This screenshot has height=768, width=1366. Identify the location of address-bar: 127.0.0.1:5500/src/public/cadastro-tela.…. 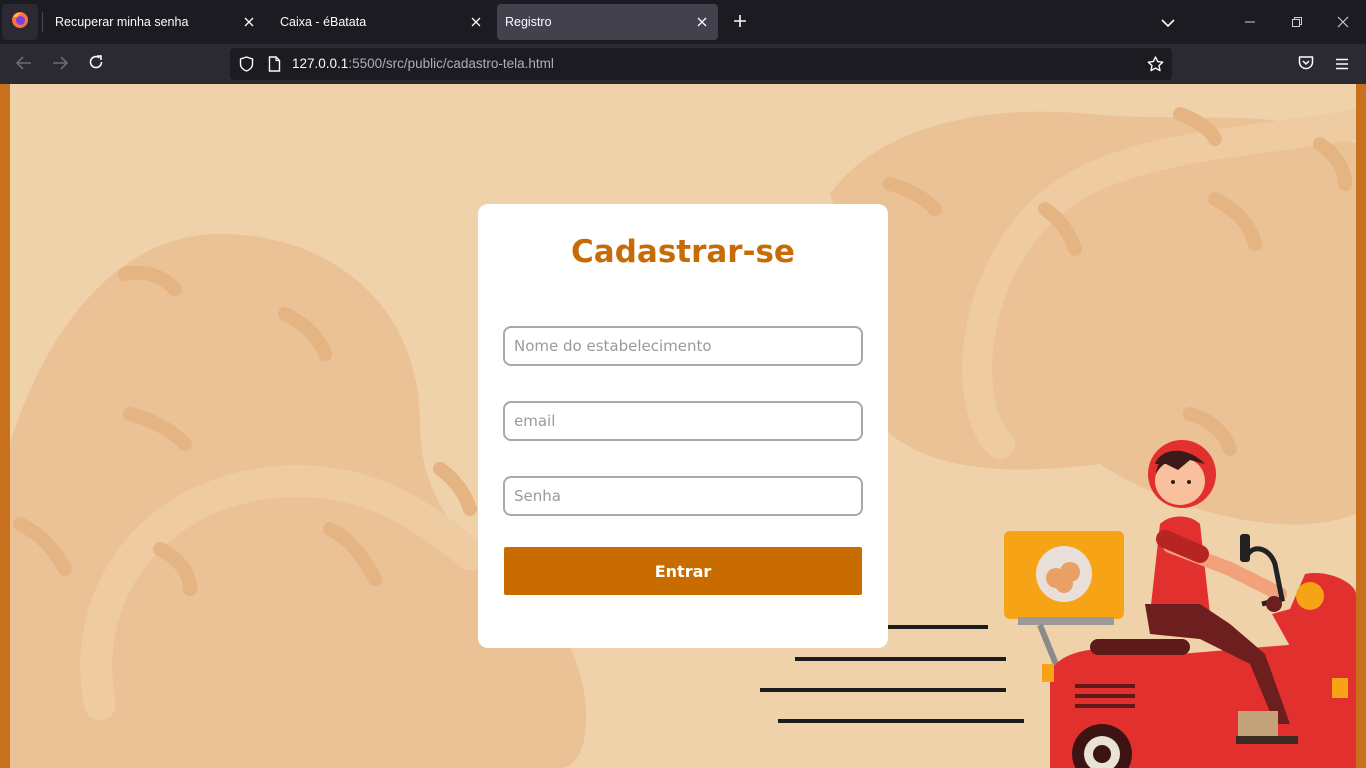
(701, 64).